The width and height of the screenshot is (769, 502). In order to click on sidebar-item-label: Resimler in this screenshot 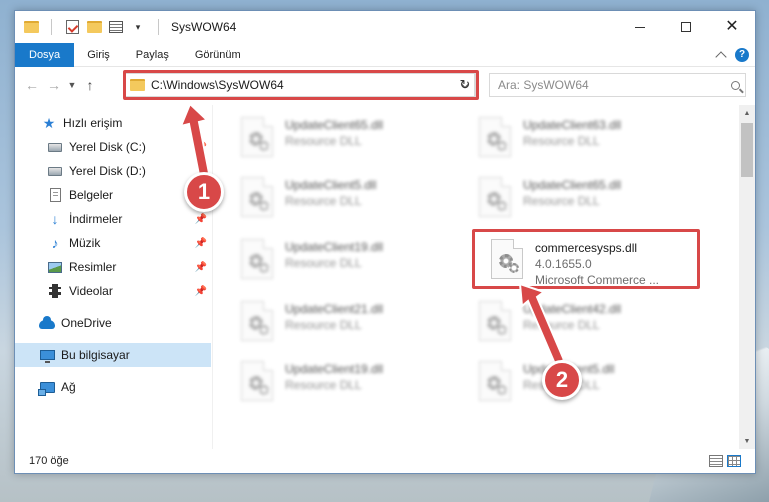, I will do `click(93, 267)`.